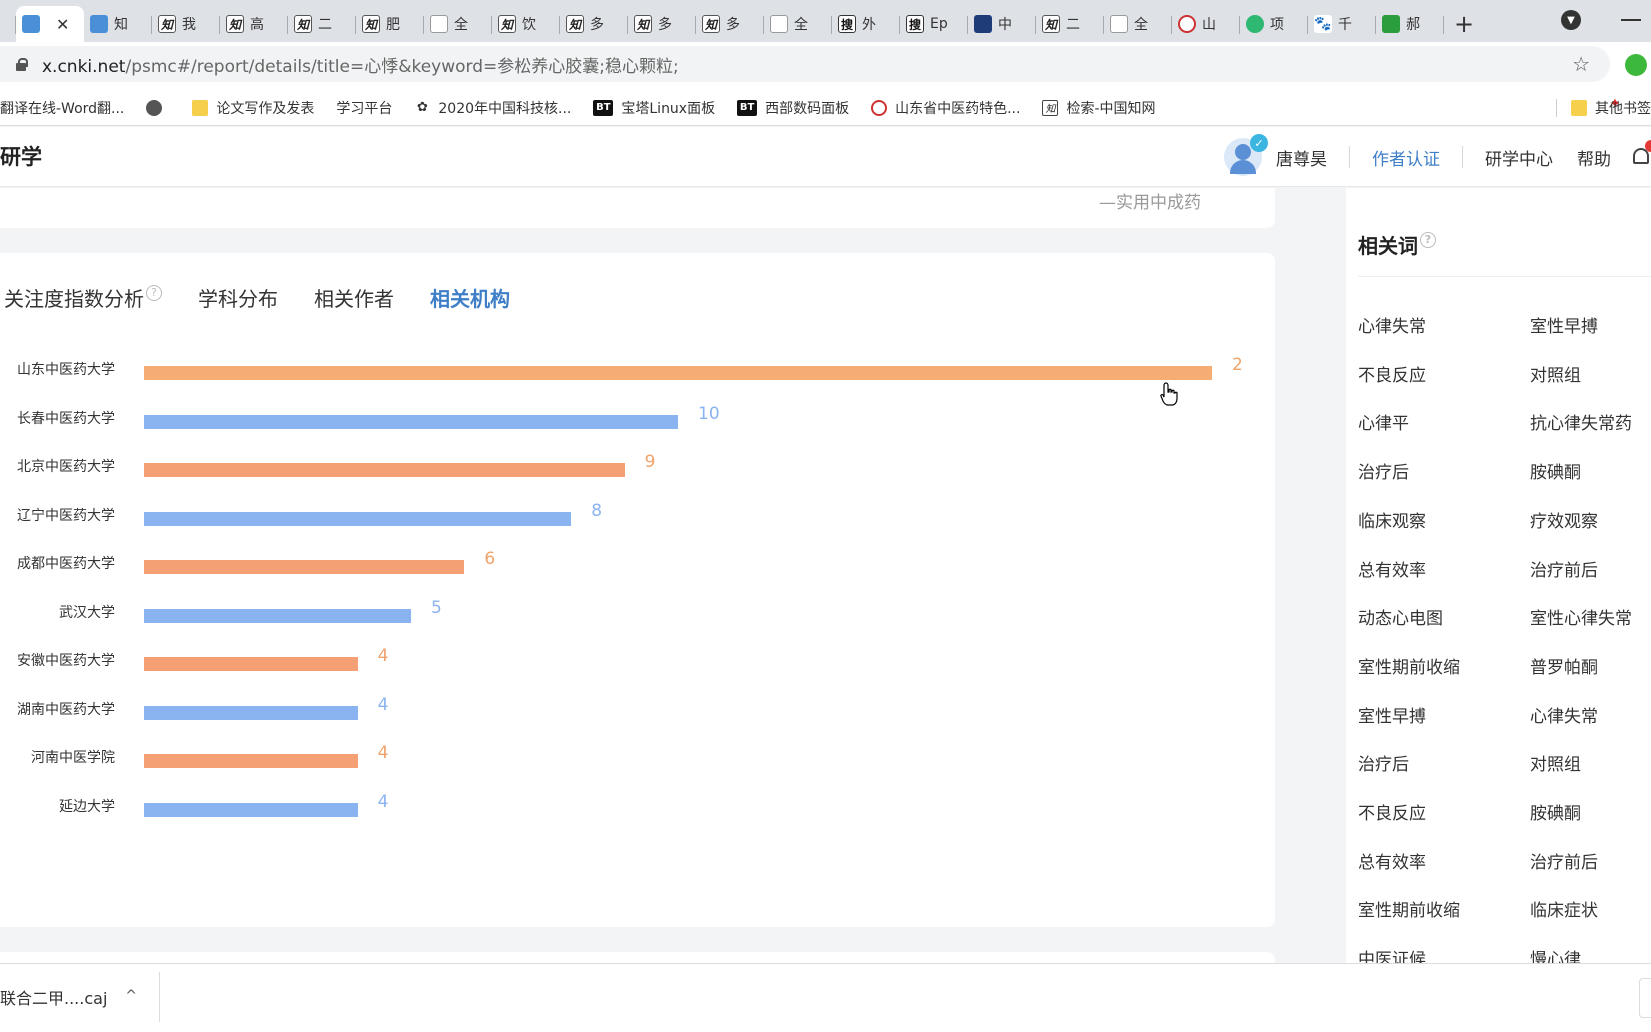 This screenshot has height=1032, width=1651. Describe the element at coordinates (238, 297) in the screenshot. I see `analysis-tab: 学科分布` at that location.